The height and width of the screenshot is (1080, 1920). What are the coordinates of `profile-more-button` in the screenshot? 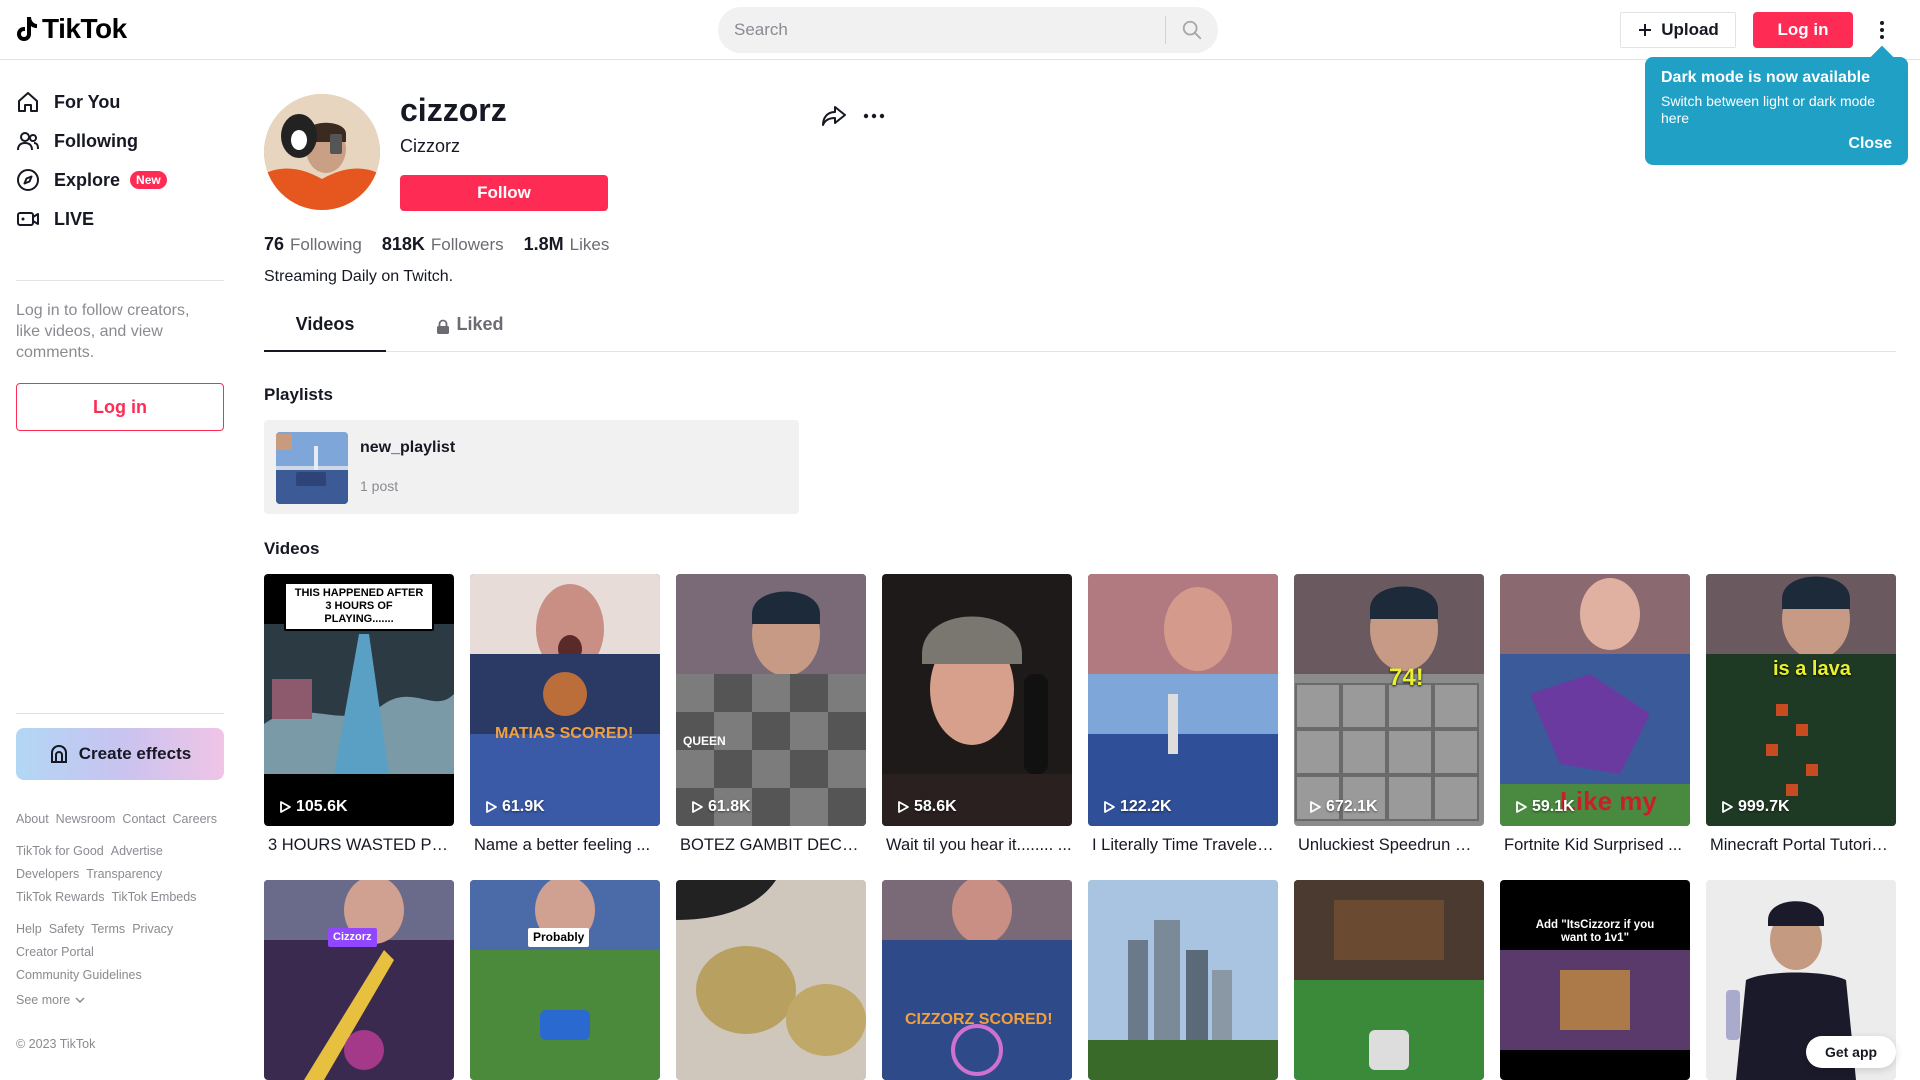 It's located at (874, 116).